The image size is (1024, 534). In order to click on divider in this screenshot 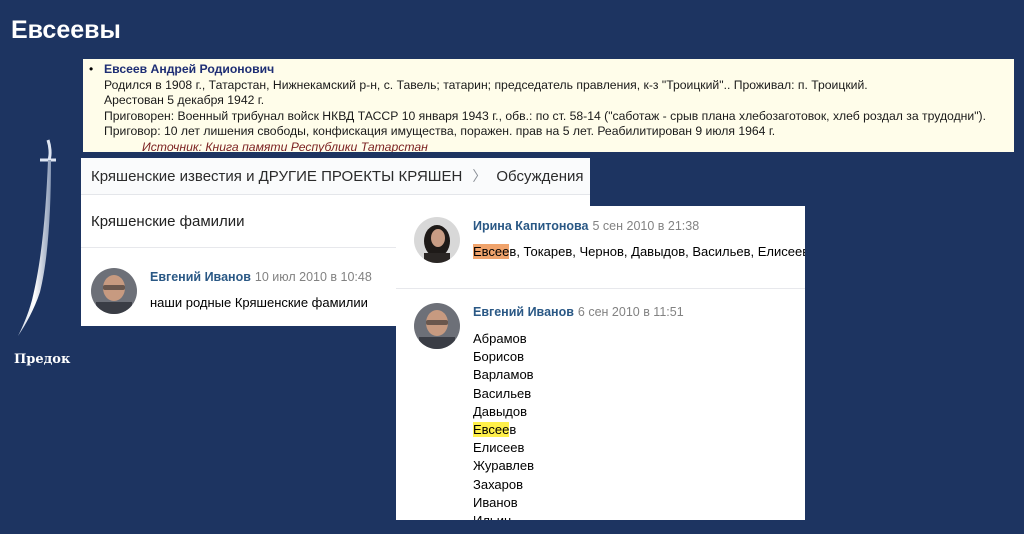, I will do `click(600, 288)`.